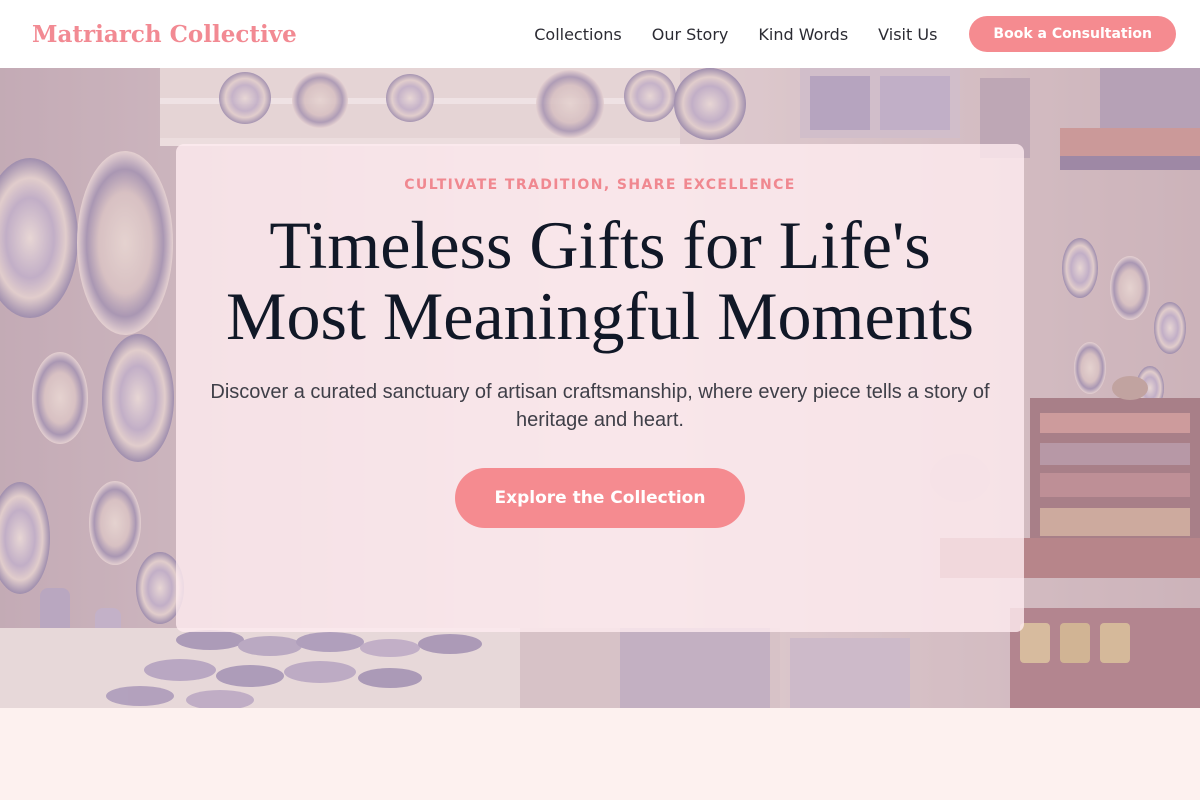 This screenshot has width=1200, height=800. Describe the element at coordinates (600, 754) in the screenshot. I see `next-section` at that location.